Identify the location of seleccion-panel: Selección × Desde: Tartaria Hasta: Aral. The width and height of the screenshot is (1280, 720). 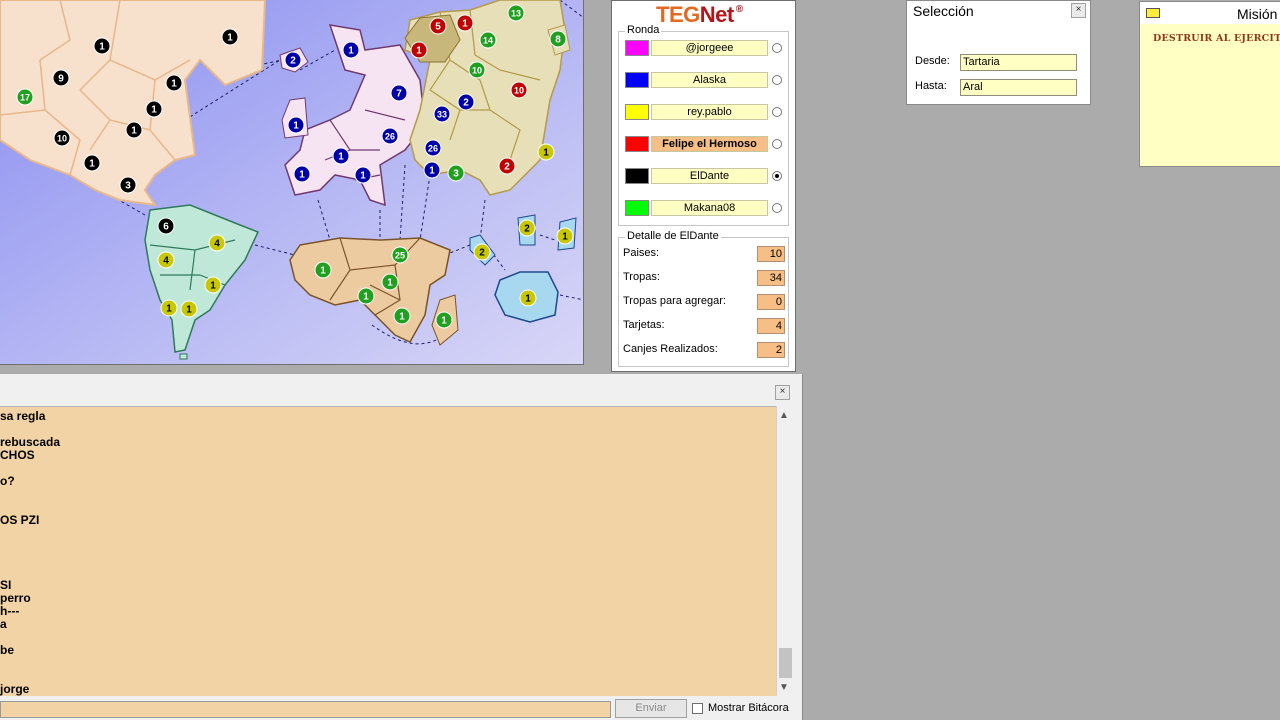
(998, 52).